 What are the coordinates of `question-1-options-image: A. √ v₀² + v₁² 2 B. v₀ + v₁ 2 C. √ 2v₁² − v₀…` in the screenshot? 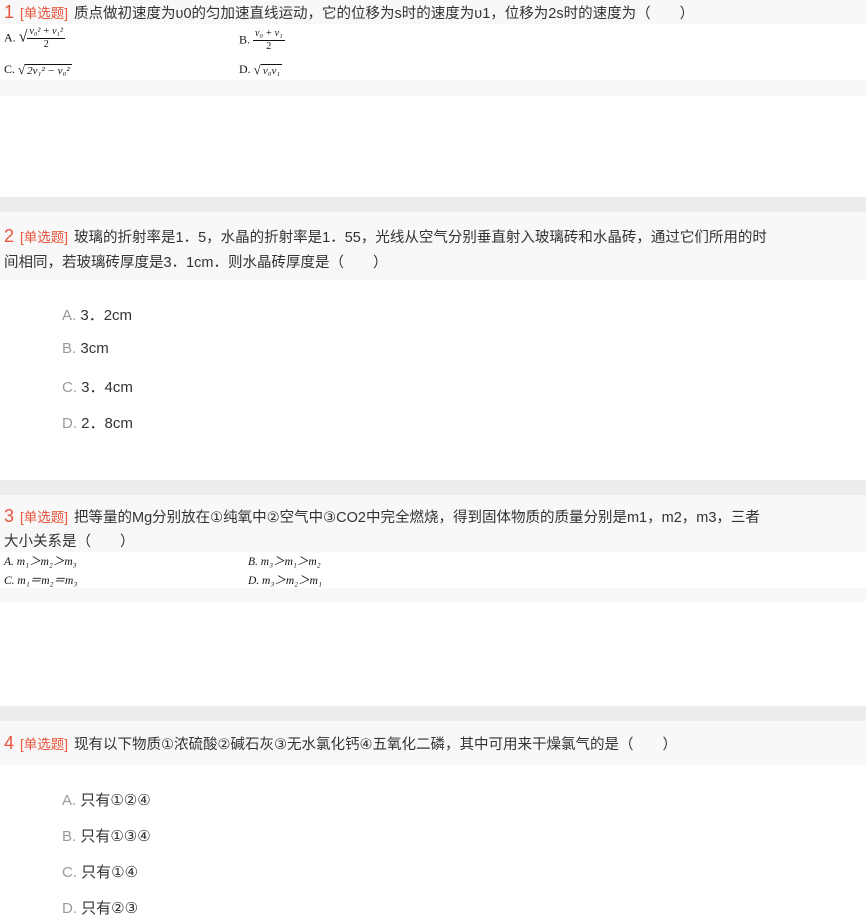 It's located at (182, 52).